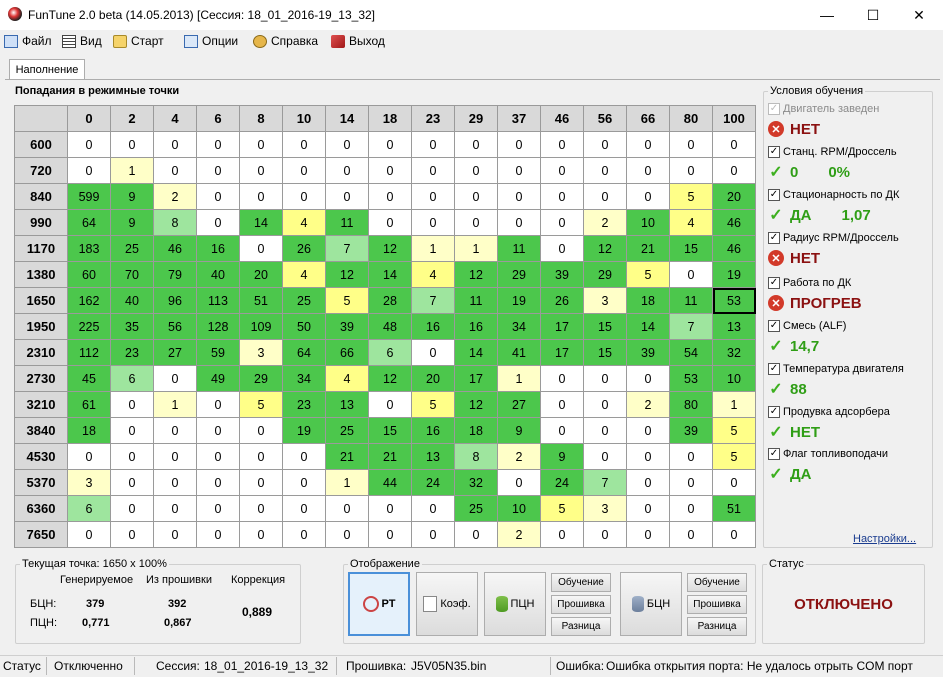  What do you see at coordinates (132, 326) in the screenshot?
I see `grid-cell: 35` at bounding box center [132, 326].